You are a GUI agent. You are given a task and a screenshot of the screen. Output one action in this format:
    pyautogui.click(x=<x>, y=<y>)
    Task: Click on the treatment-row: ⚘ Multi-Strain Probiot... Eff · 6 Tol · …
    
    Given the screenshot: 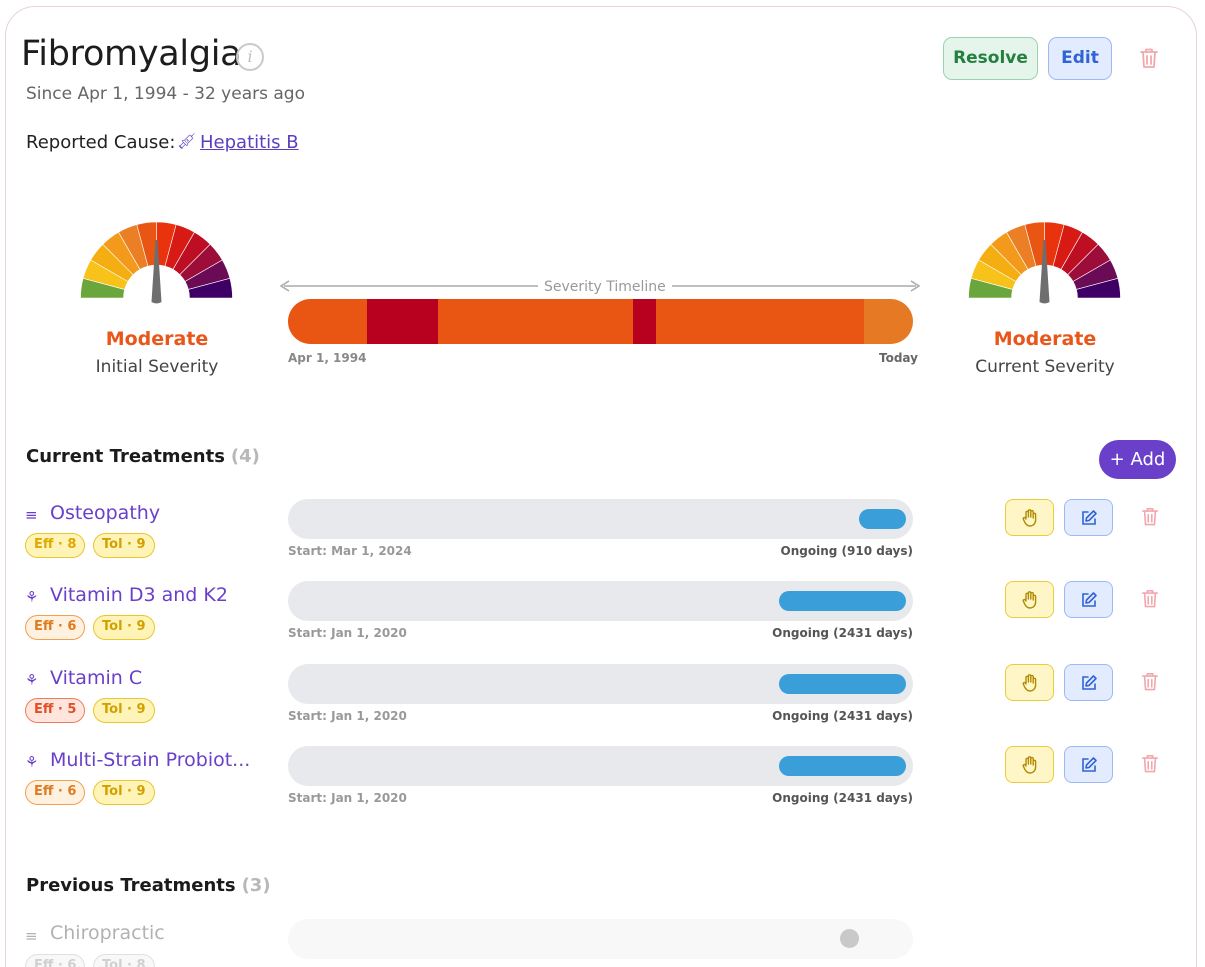 What is the action you would take?
    pyautogui.click(x=602, y=786)
    